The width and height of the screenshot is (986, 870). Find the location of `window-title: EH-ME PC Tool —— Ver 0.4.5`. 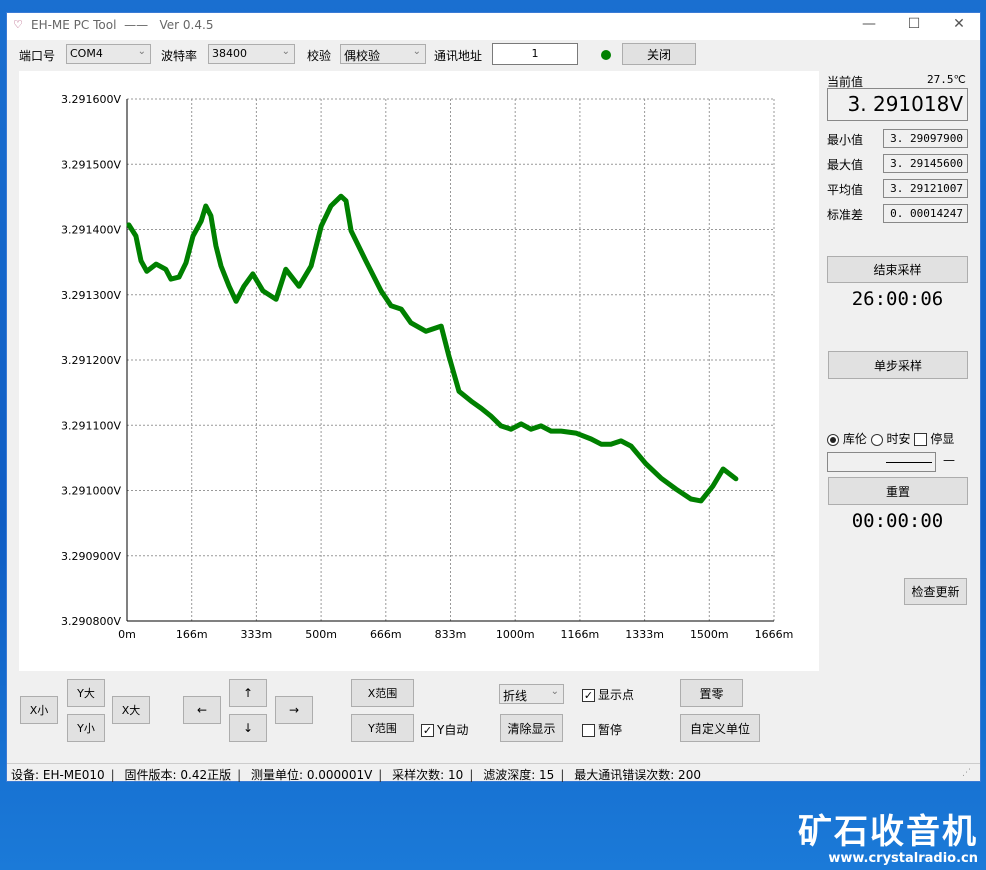

window-title: EH-ME PC Tool —— Ver 0.4.5 is located at coordinates (122, 25).